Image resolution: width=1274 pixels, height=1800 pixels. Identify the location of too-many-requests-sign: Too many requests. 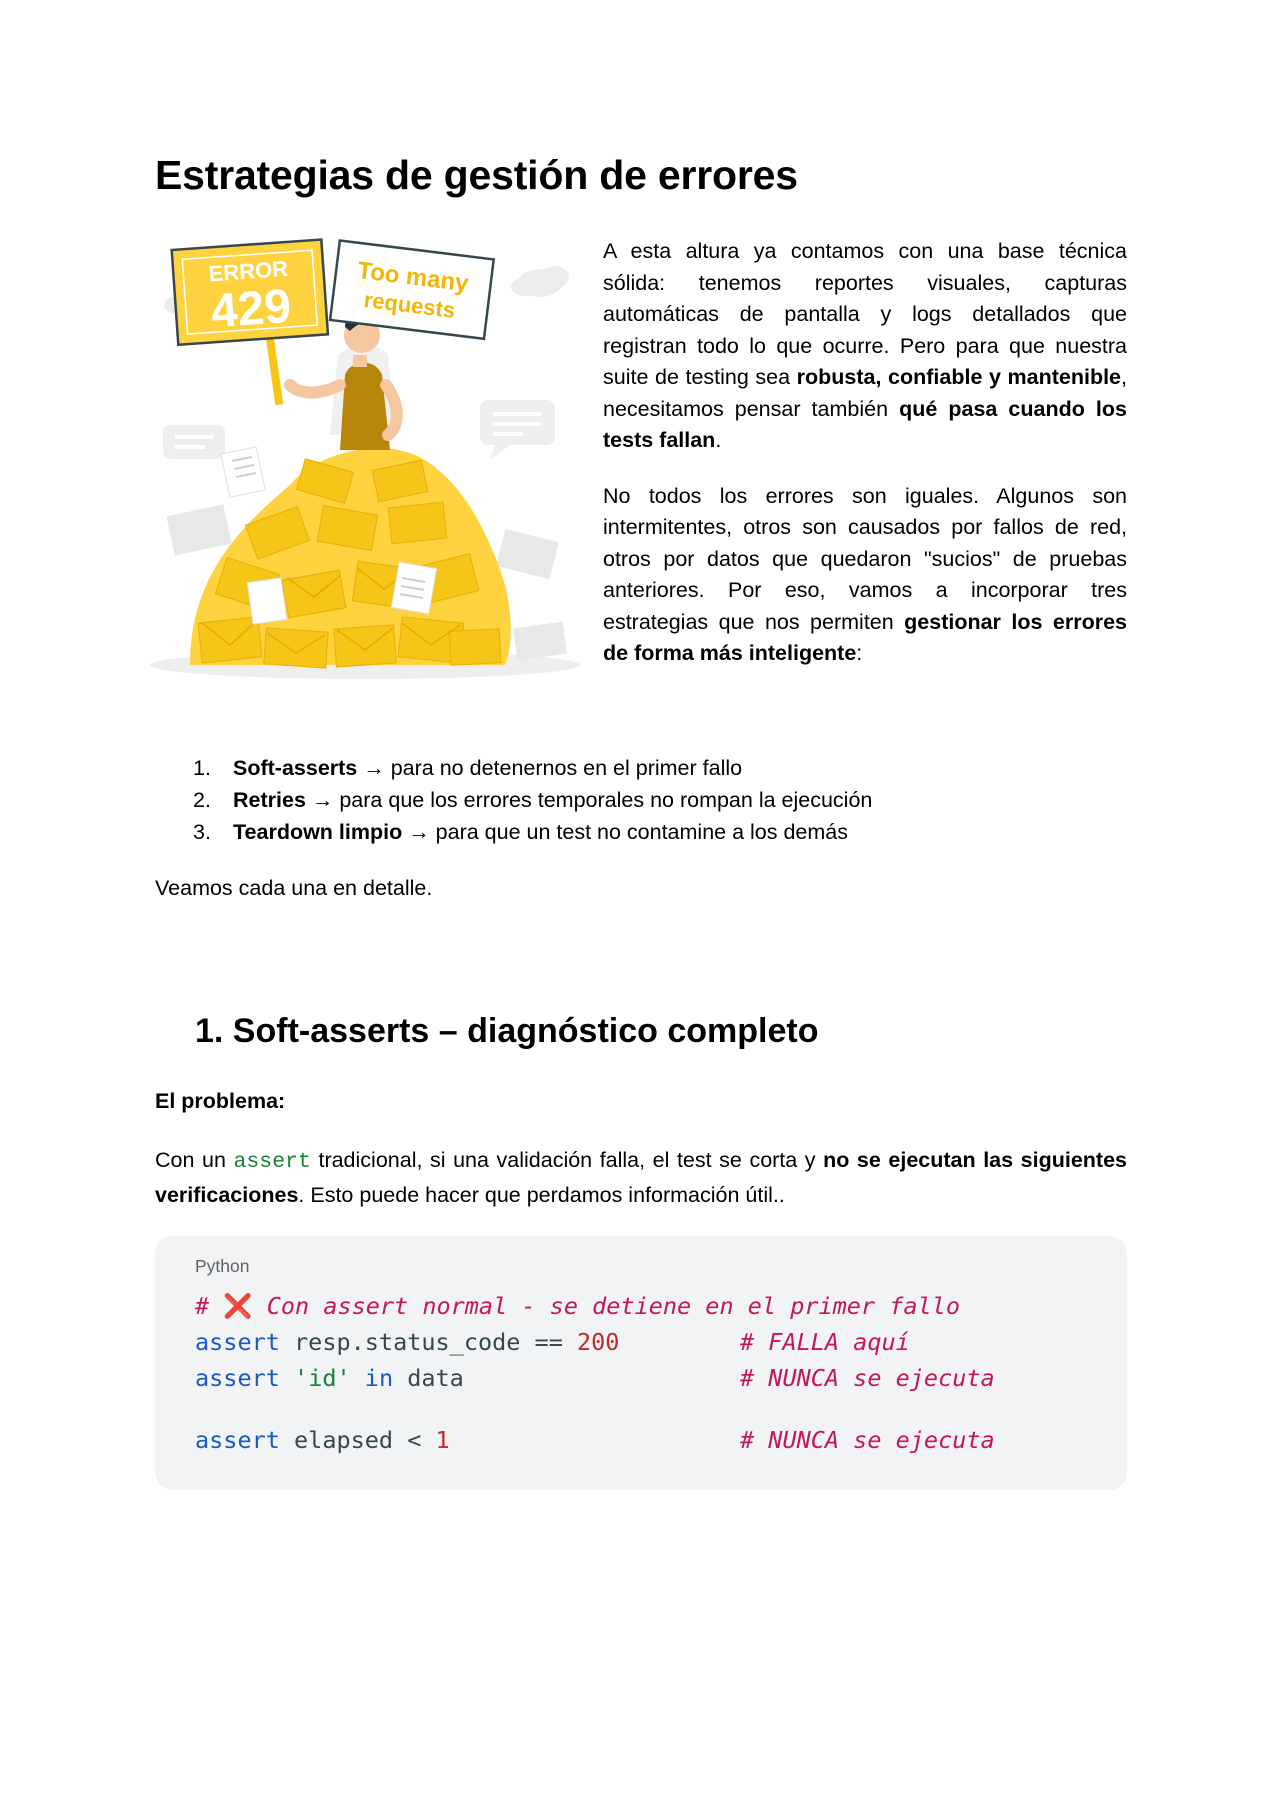
(412, 290).